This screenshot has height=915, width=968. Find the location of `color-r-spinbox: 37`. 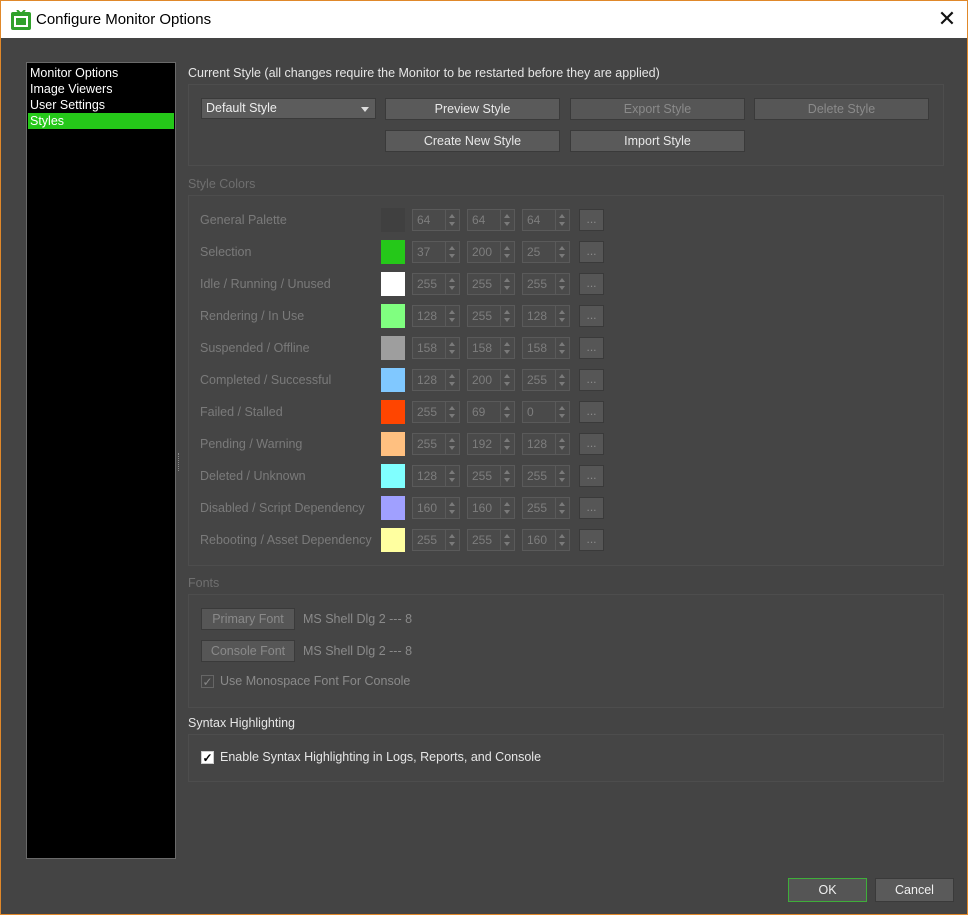

color-r-spinbox: 37 is located at coordinates (436, 252).